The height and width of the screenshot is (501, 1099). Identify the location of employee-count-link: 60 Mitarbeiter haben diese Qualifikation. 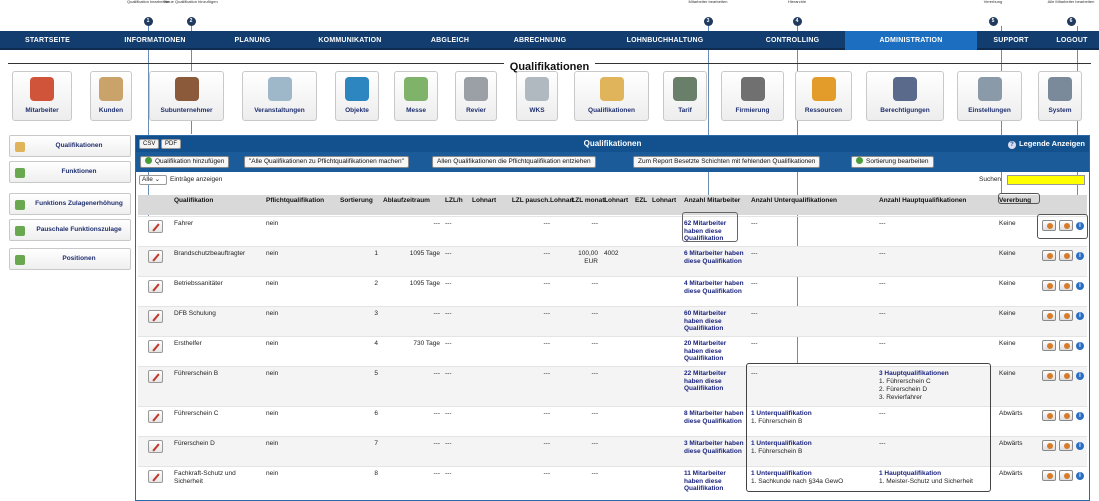
(714, 321).